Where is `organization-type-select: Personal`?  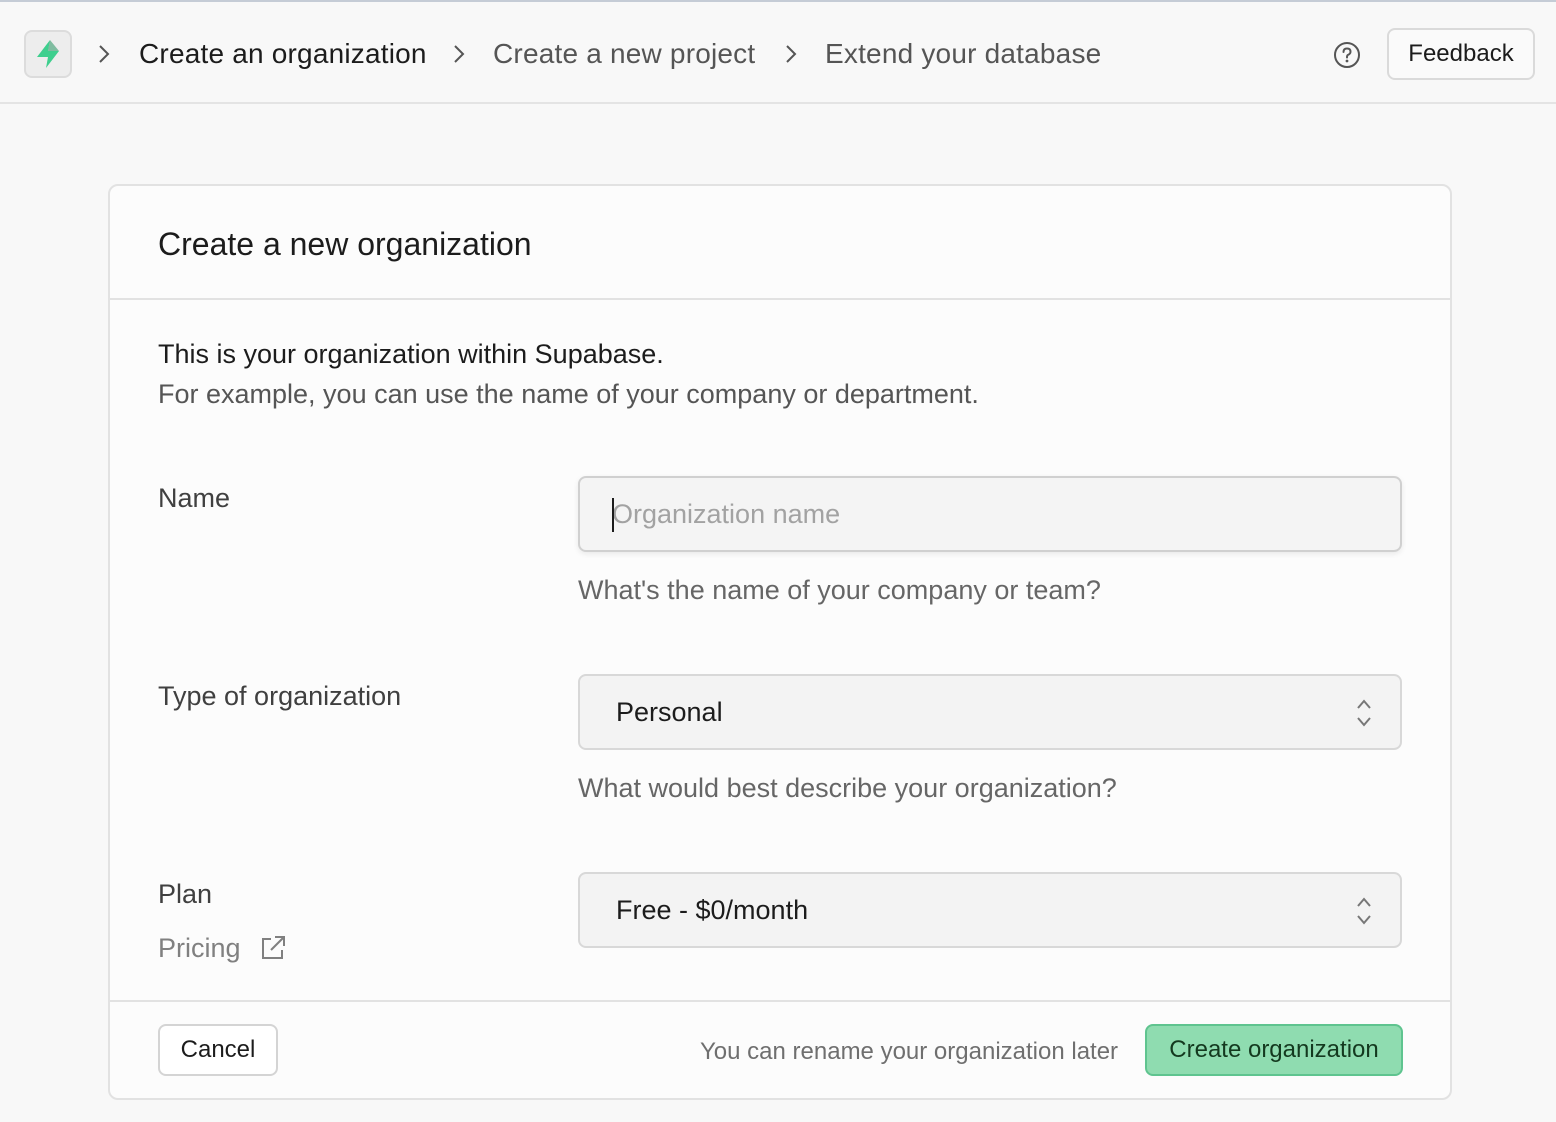 organization-type-select: Personal is located at coordinates (990, 712).